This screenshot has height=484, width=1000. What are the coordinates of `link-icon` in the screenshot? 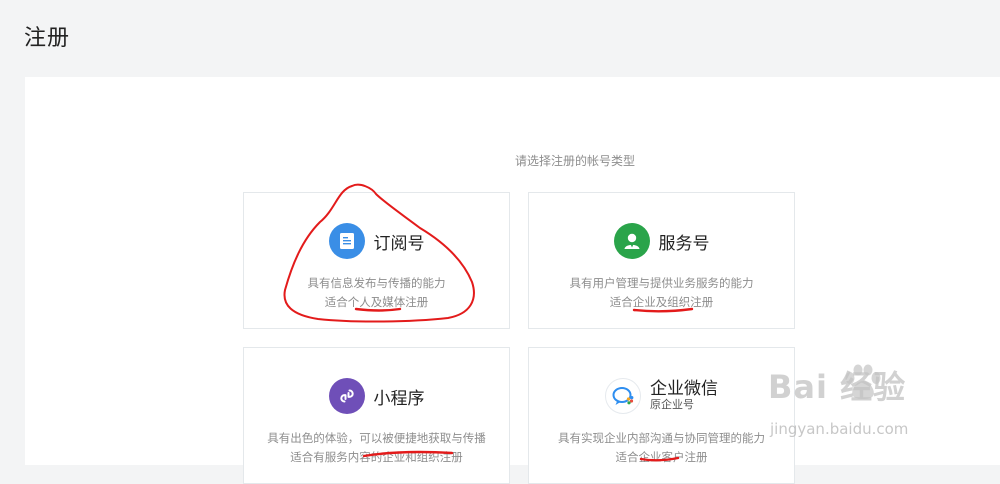 It's located at (346, 396).